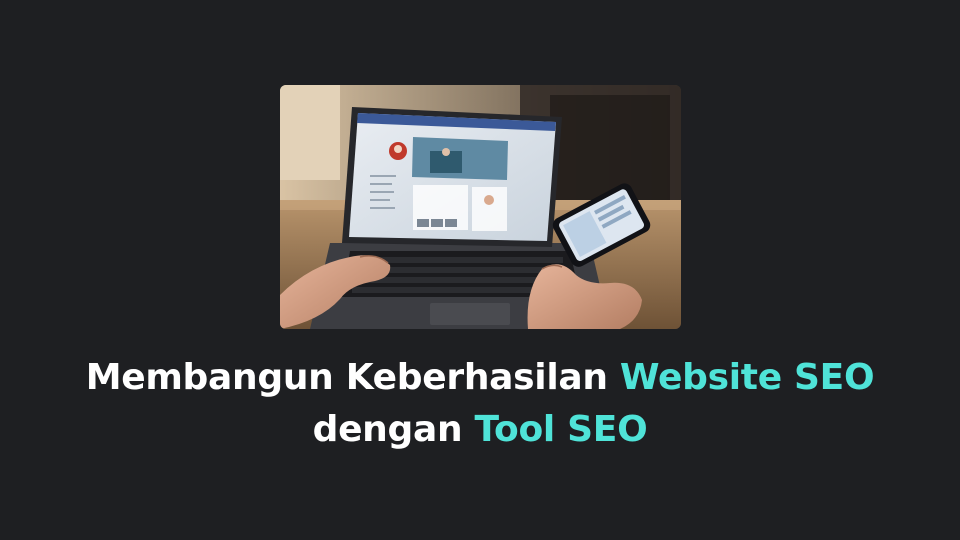  I want to click on headline-line1-accent: Website SEO, so click(747, 377).